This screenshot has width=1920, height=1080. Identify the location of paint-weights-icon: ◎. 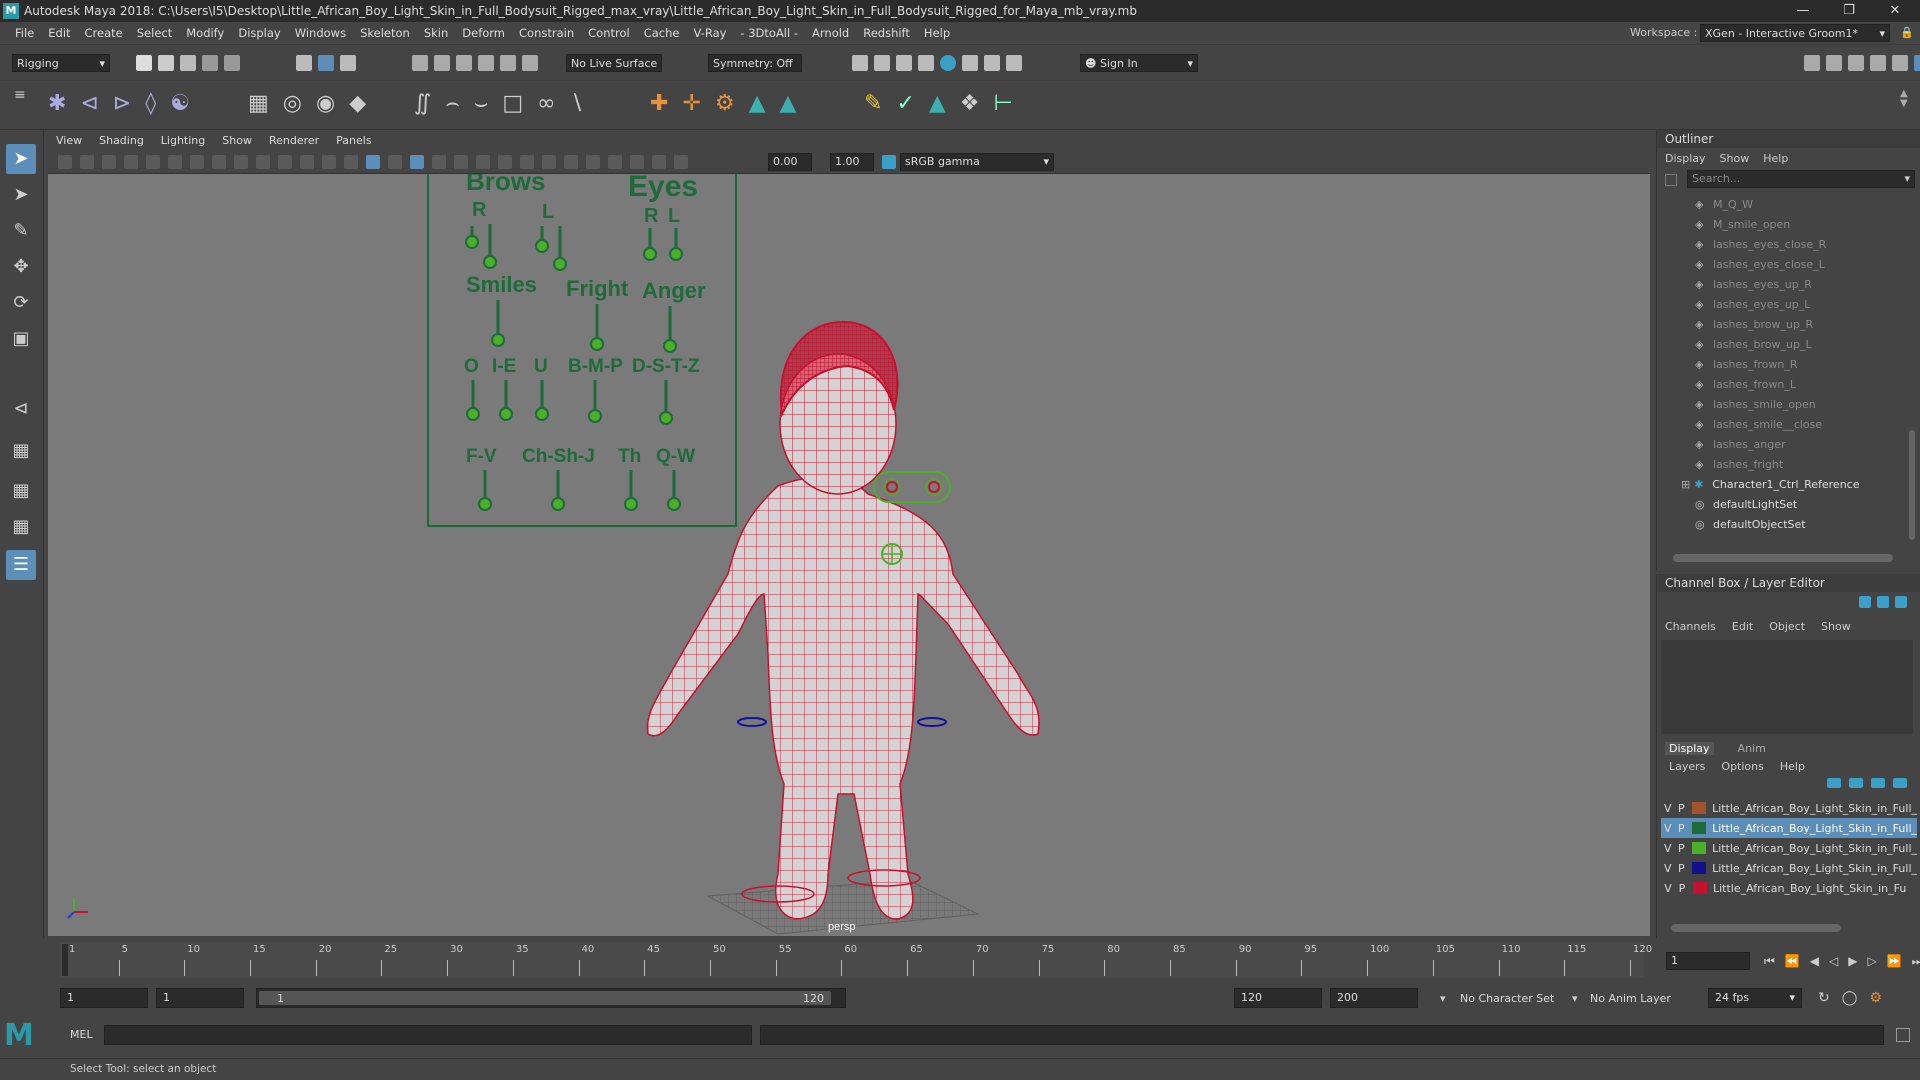
(292, 103).